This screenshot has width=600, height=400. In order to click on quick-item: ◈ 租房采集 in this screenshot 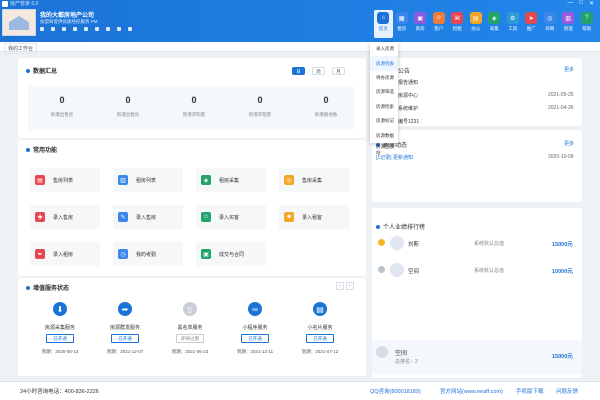, I will do `click(231, 180)`.